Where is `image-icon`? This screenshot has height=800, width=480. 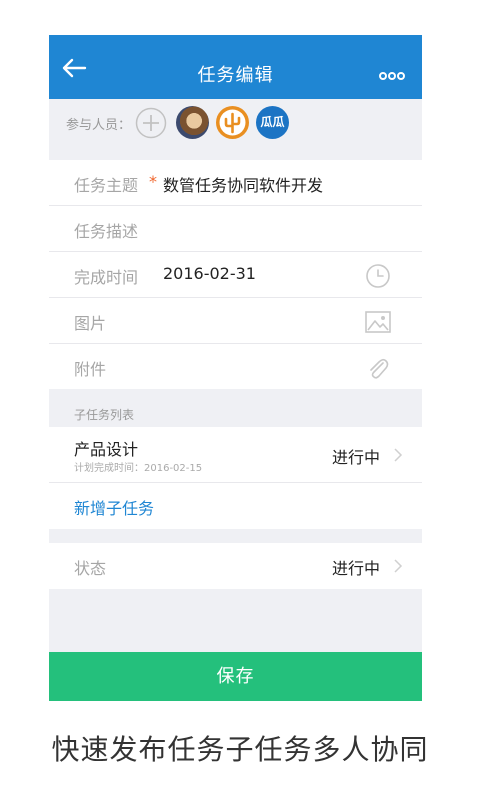
image-icon is located at coordinates (378, 322).